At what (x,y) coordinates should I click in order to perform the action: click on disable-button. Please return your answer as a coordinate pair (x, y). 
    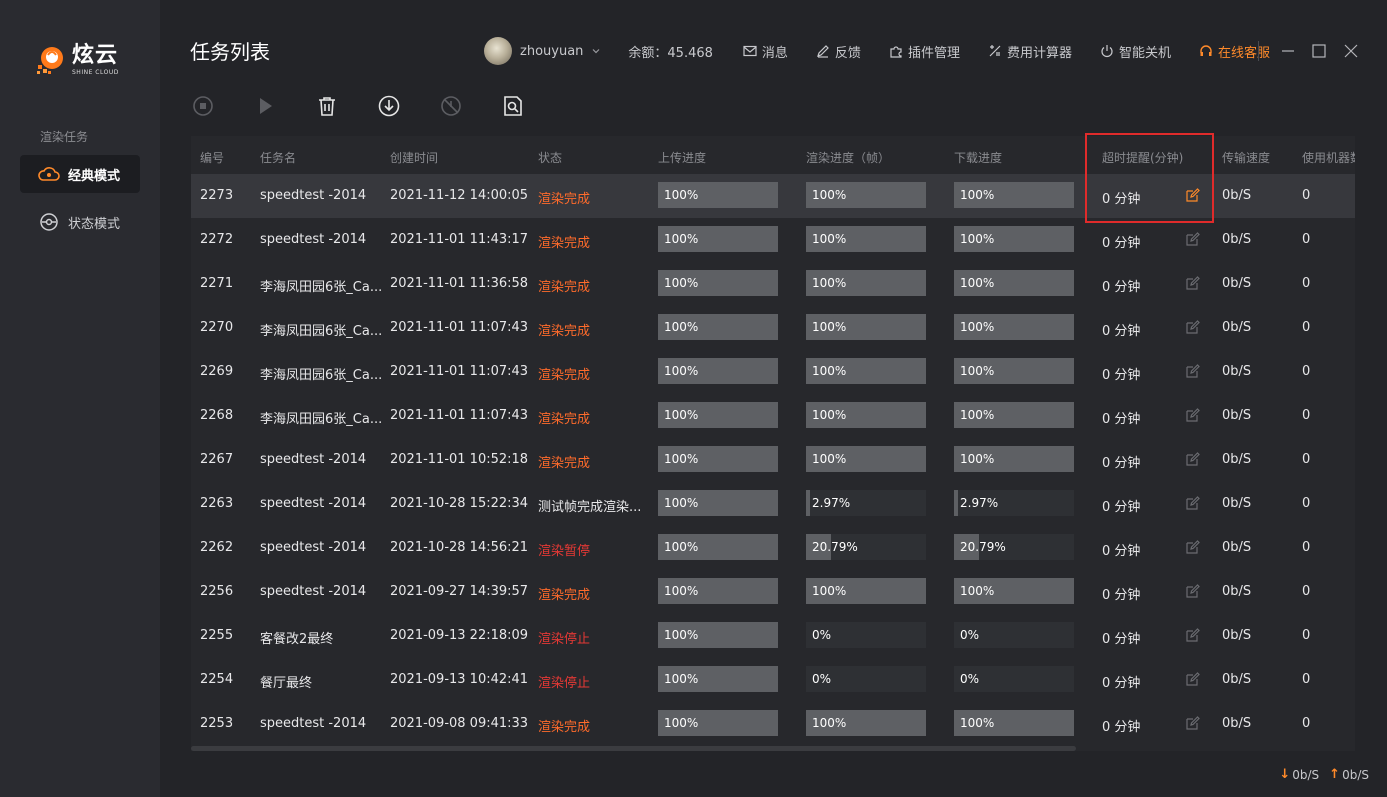
    Looking at the image, I should click on (451, 106).